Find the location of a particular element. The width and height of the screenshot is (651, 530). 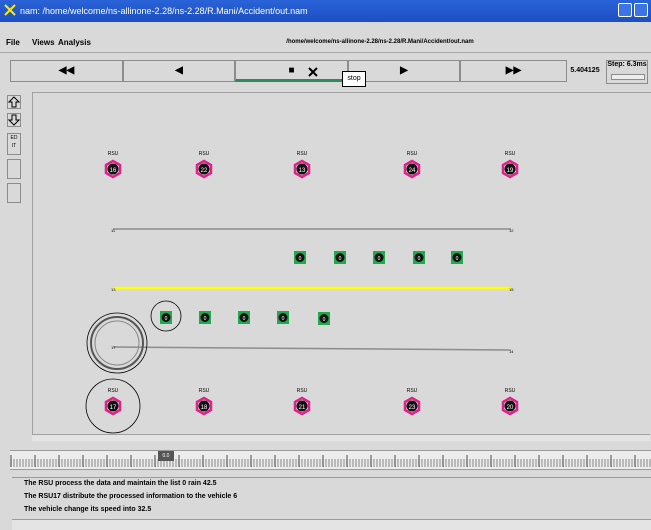

stop-button: ■ is located at coordinates (291, 71).